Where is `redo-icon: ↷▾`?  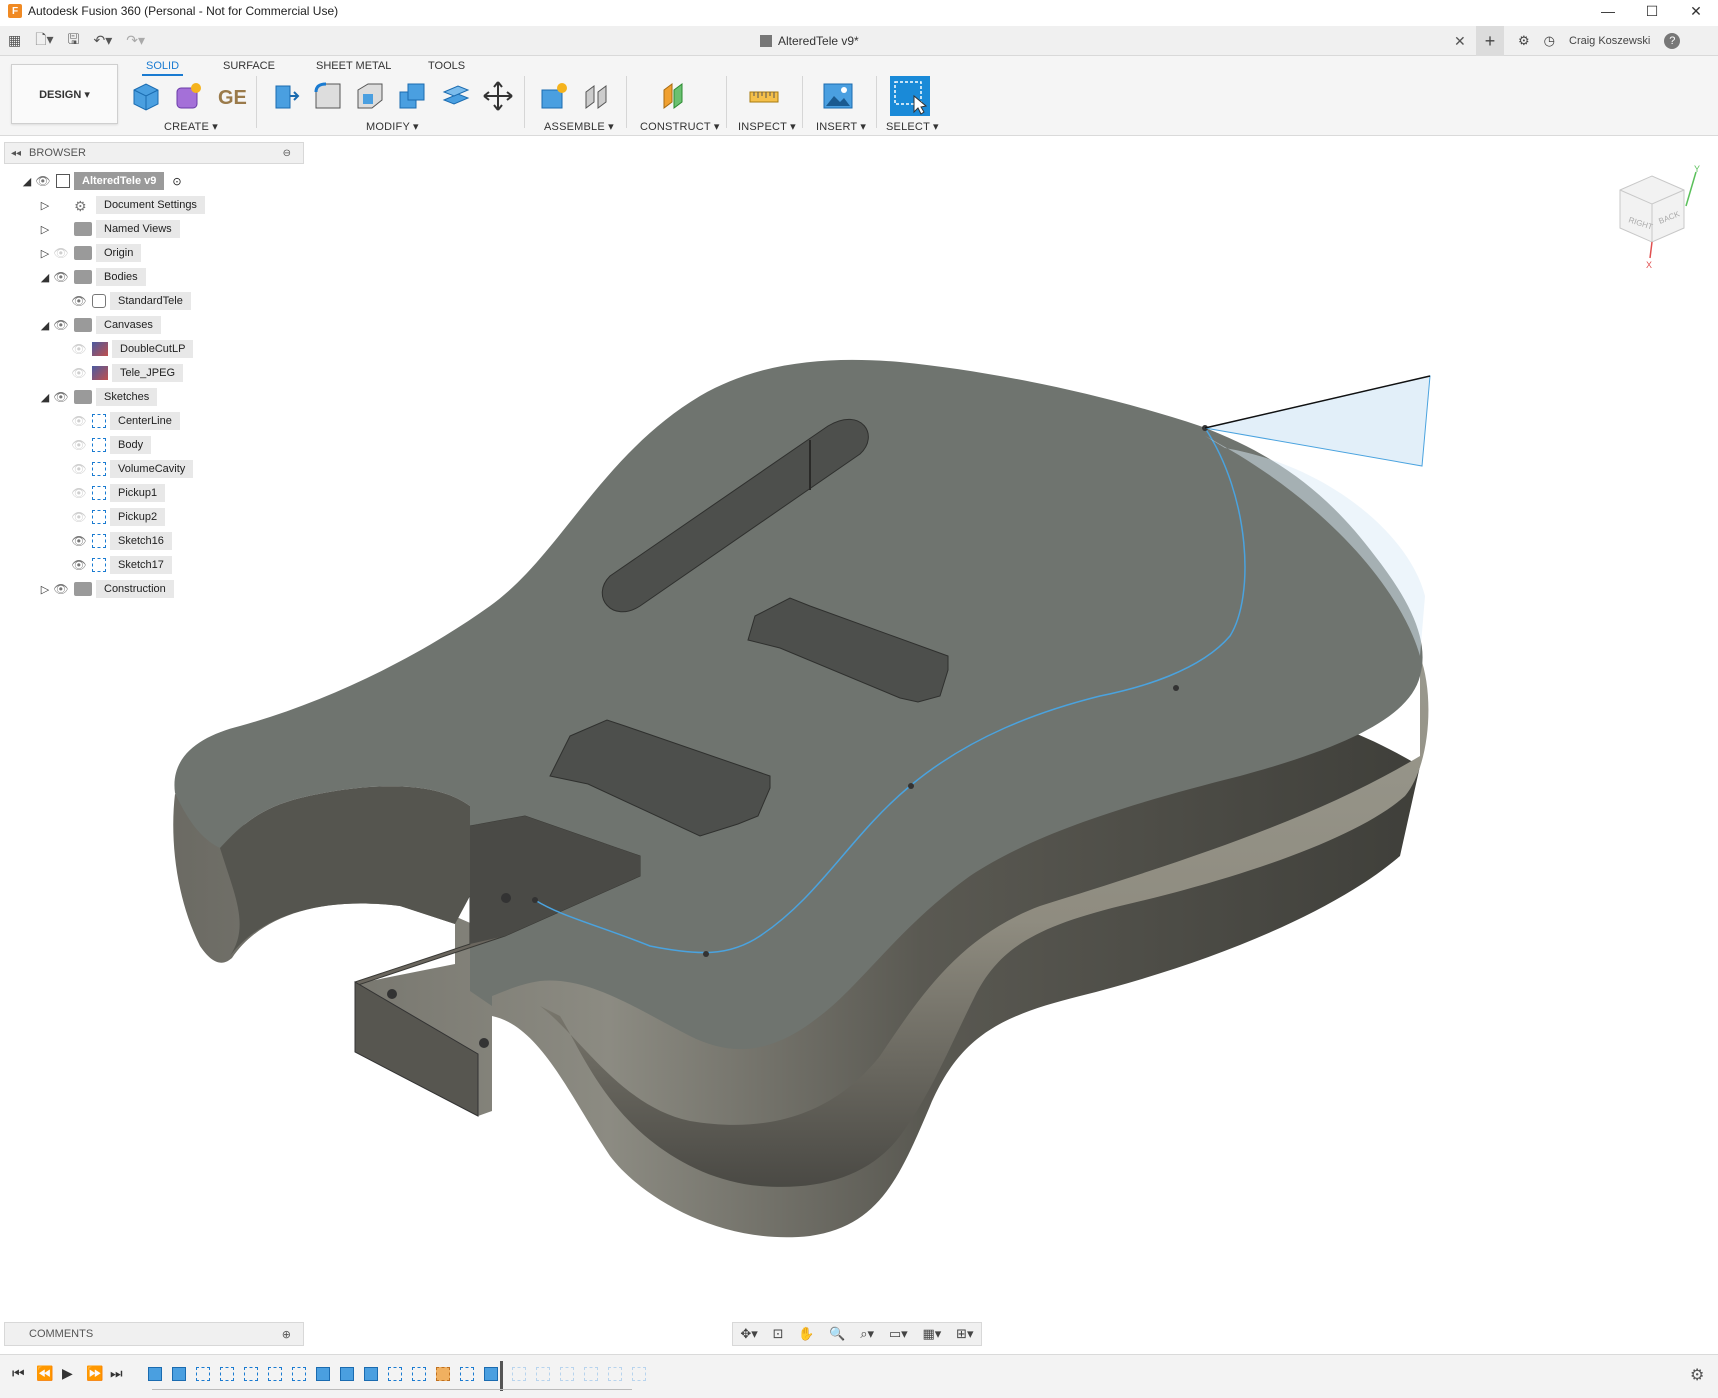
redo-icon: ↷▾ is located at coordinates (135, 40).